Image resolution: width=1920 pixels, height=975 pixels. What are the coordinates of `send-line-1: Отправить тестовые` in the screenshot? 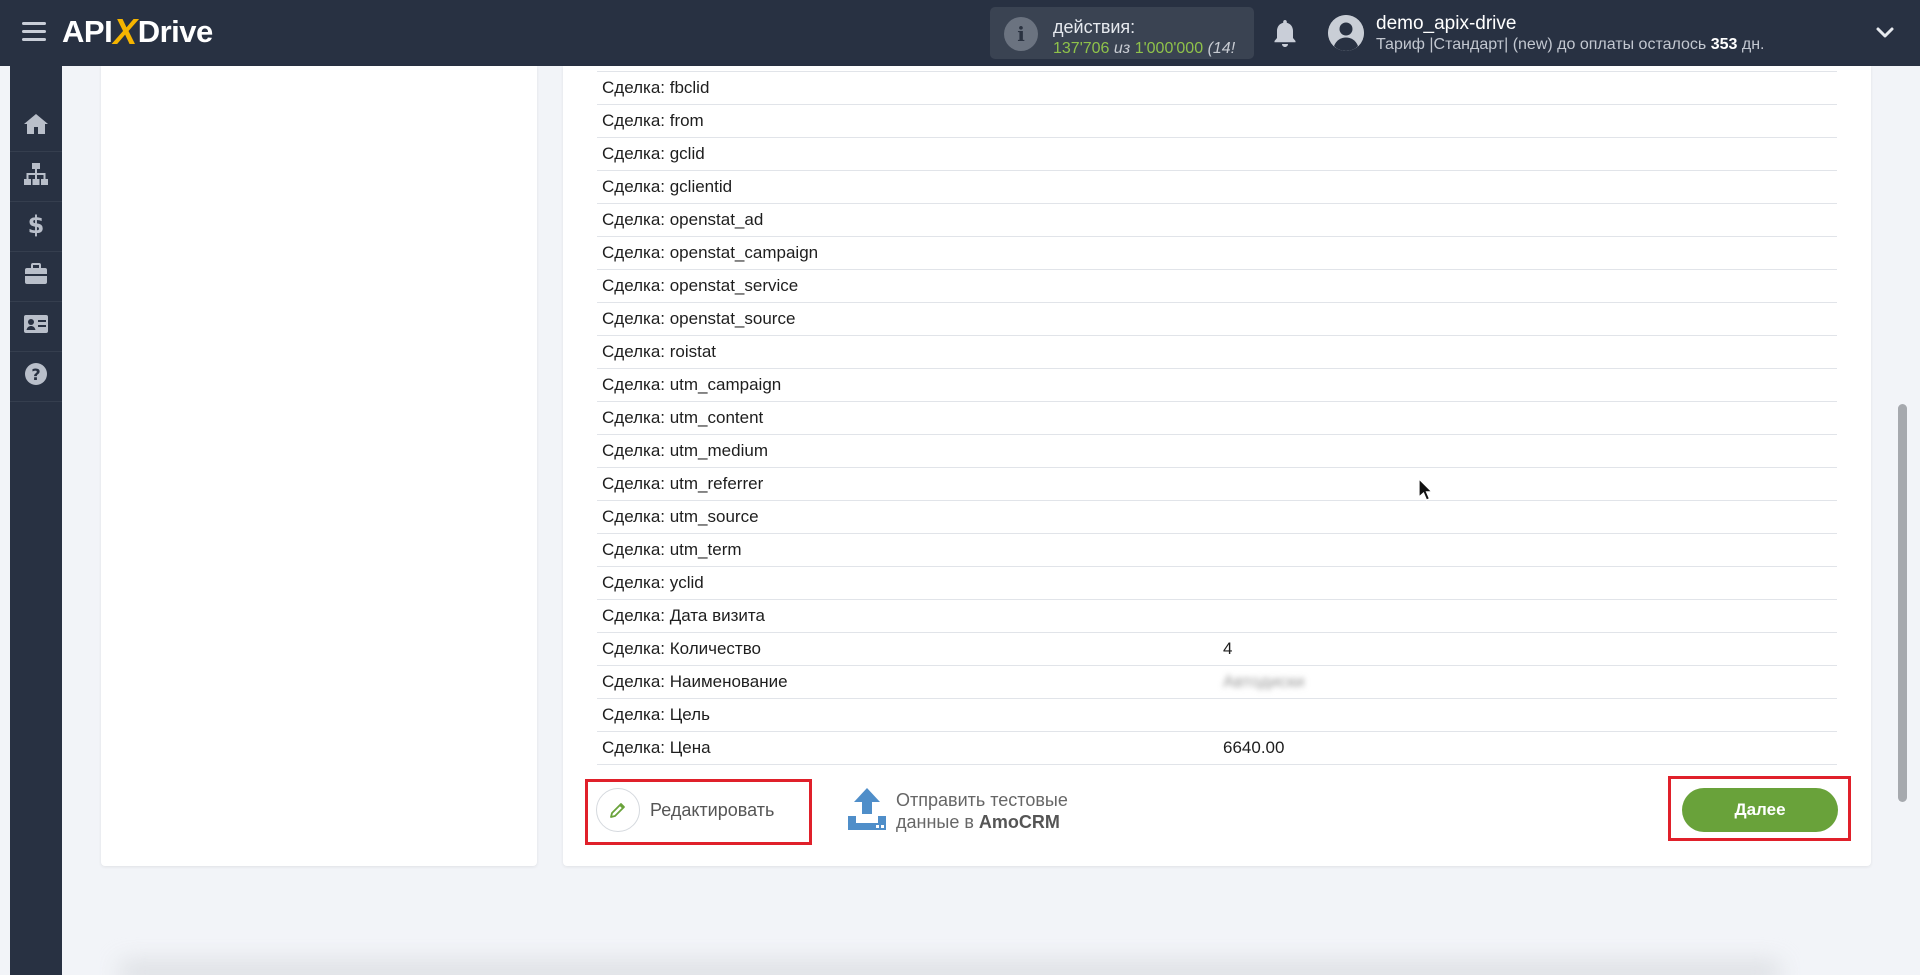 It's located at (982, 800).